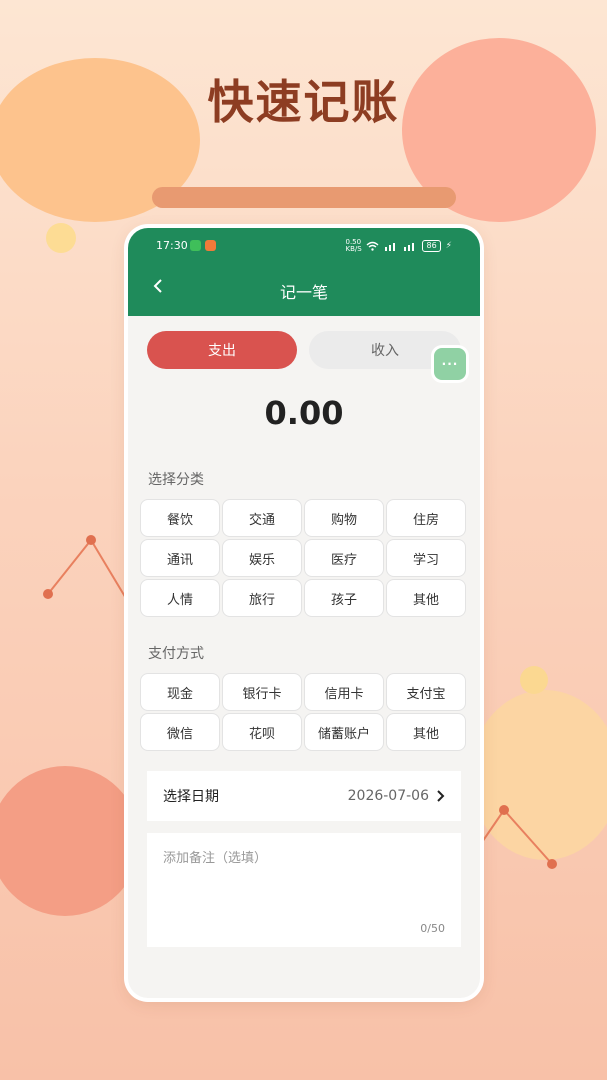  Describe the element at coordinates (304, 272) in the screenshot. I see `app-header: 17:30 0.50 KB/S 86 ⚡ 记一笔` at that location.